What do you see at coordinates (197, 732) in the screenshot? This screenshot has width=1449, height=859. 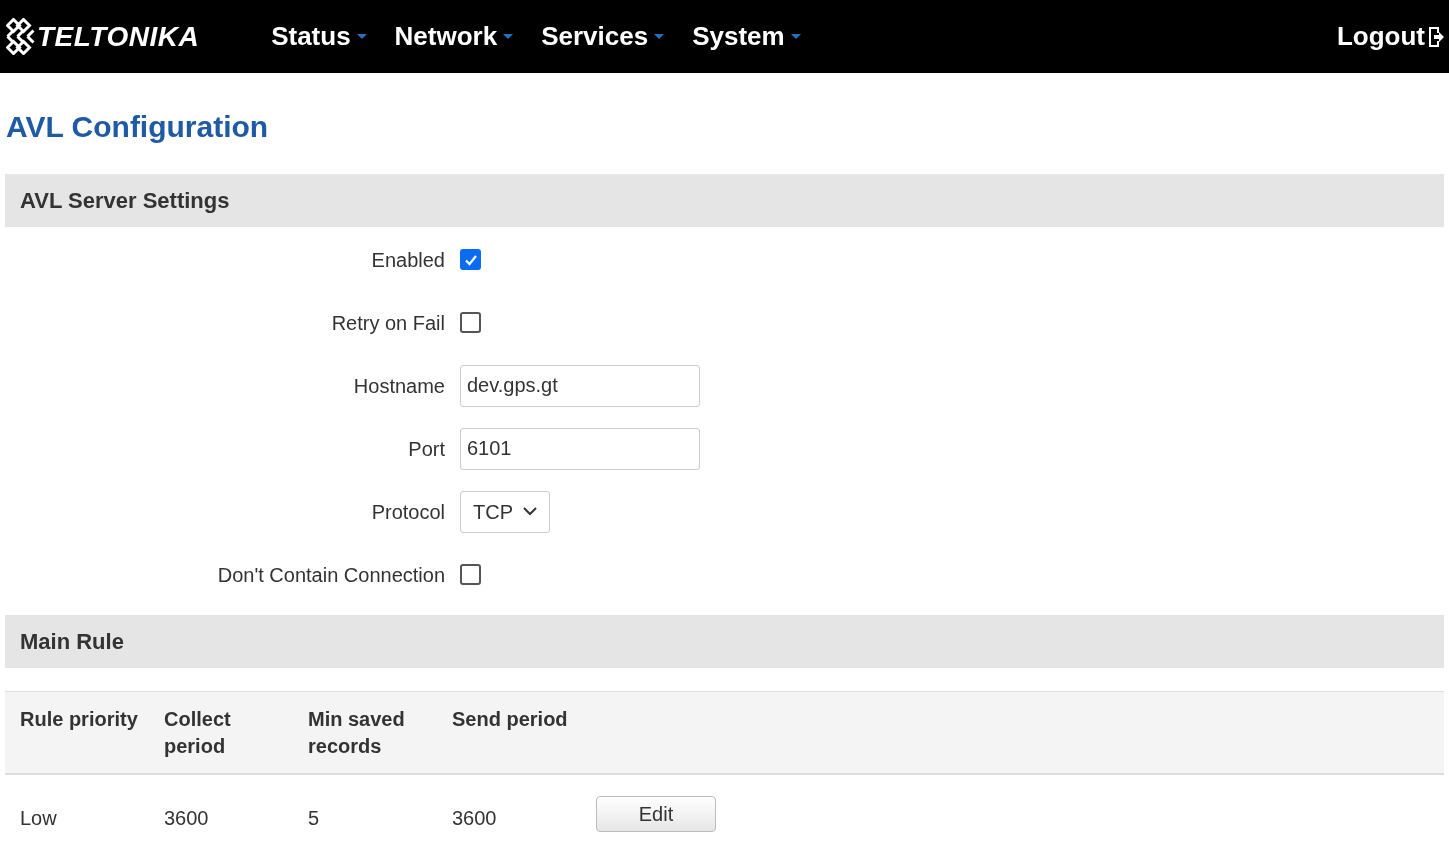 I see `column-header: Collect period` at bounding box center [197, 732].